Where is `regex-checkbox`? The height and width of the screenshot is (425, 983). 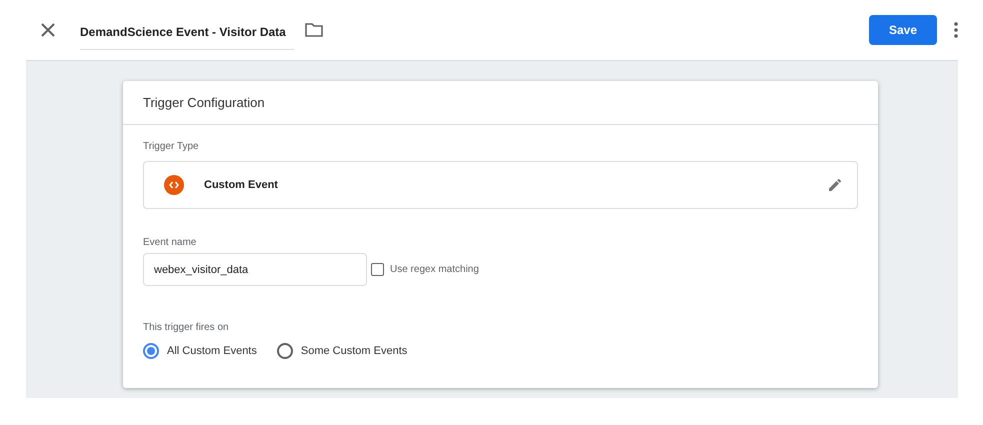 regex-checkbox is located at coordinates (377, 269).